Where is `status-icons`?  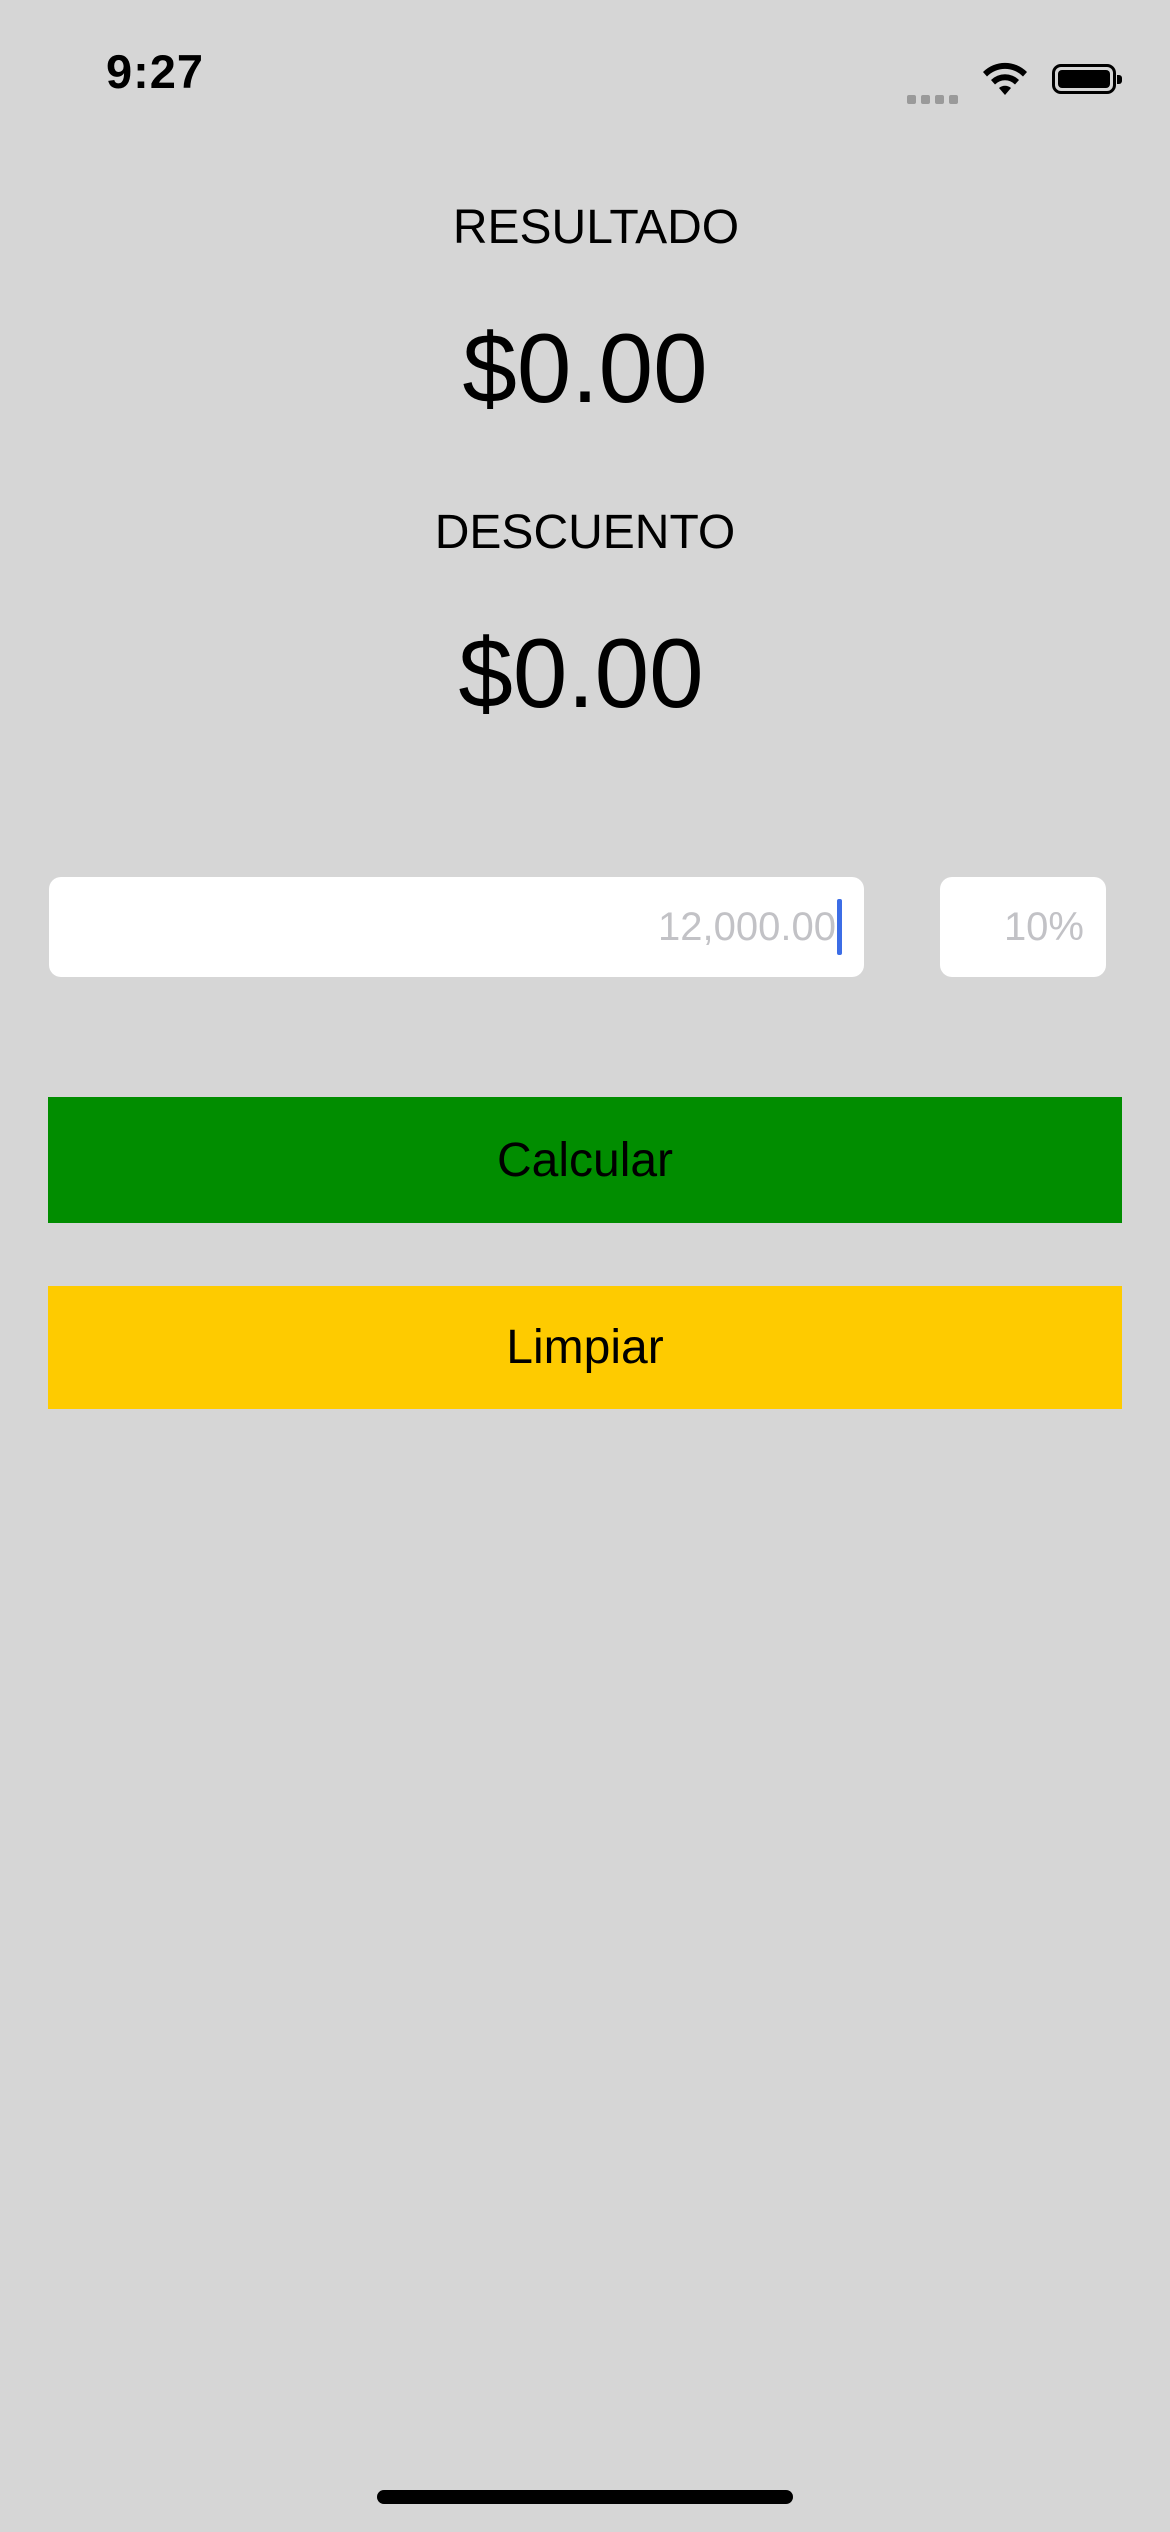 status-icons is located at coordinates (1014, 79).